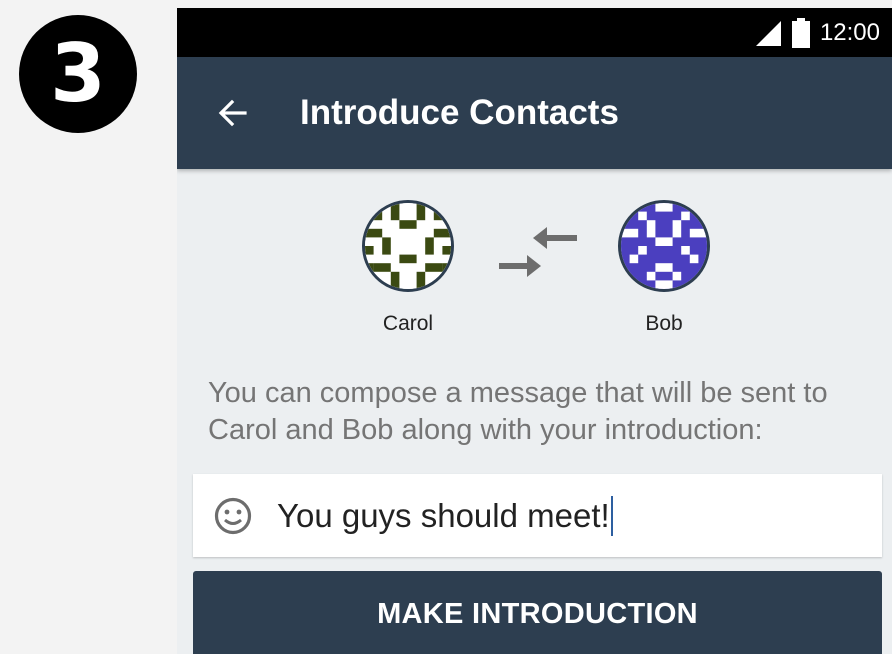 The image size is (892, 654). I want to click on page-title: Introduce Contacts, so click(459, 112).